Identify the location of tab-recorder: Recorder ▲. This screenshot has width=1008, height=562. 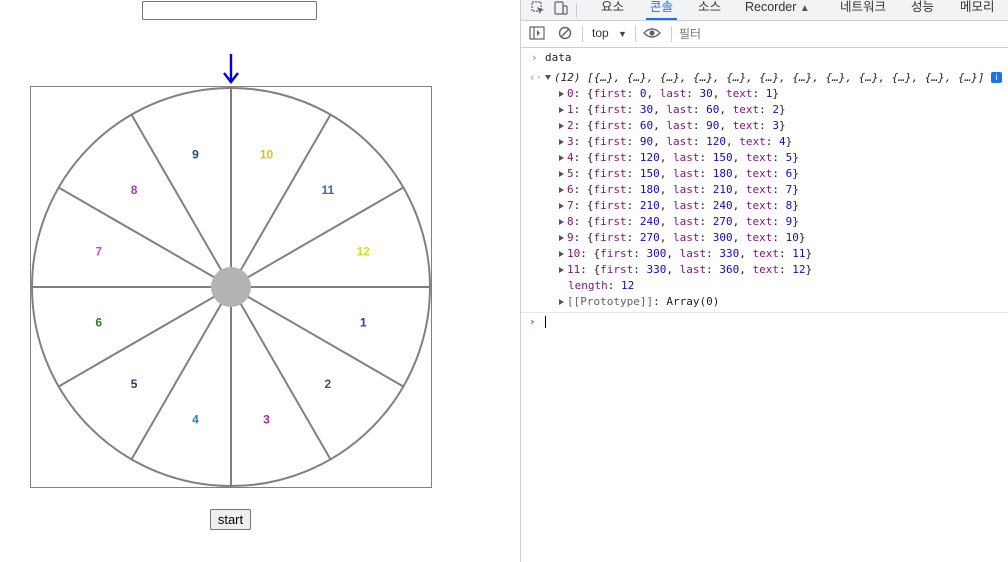
(777, 10).